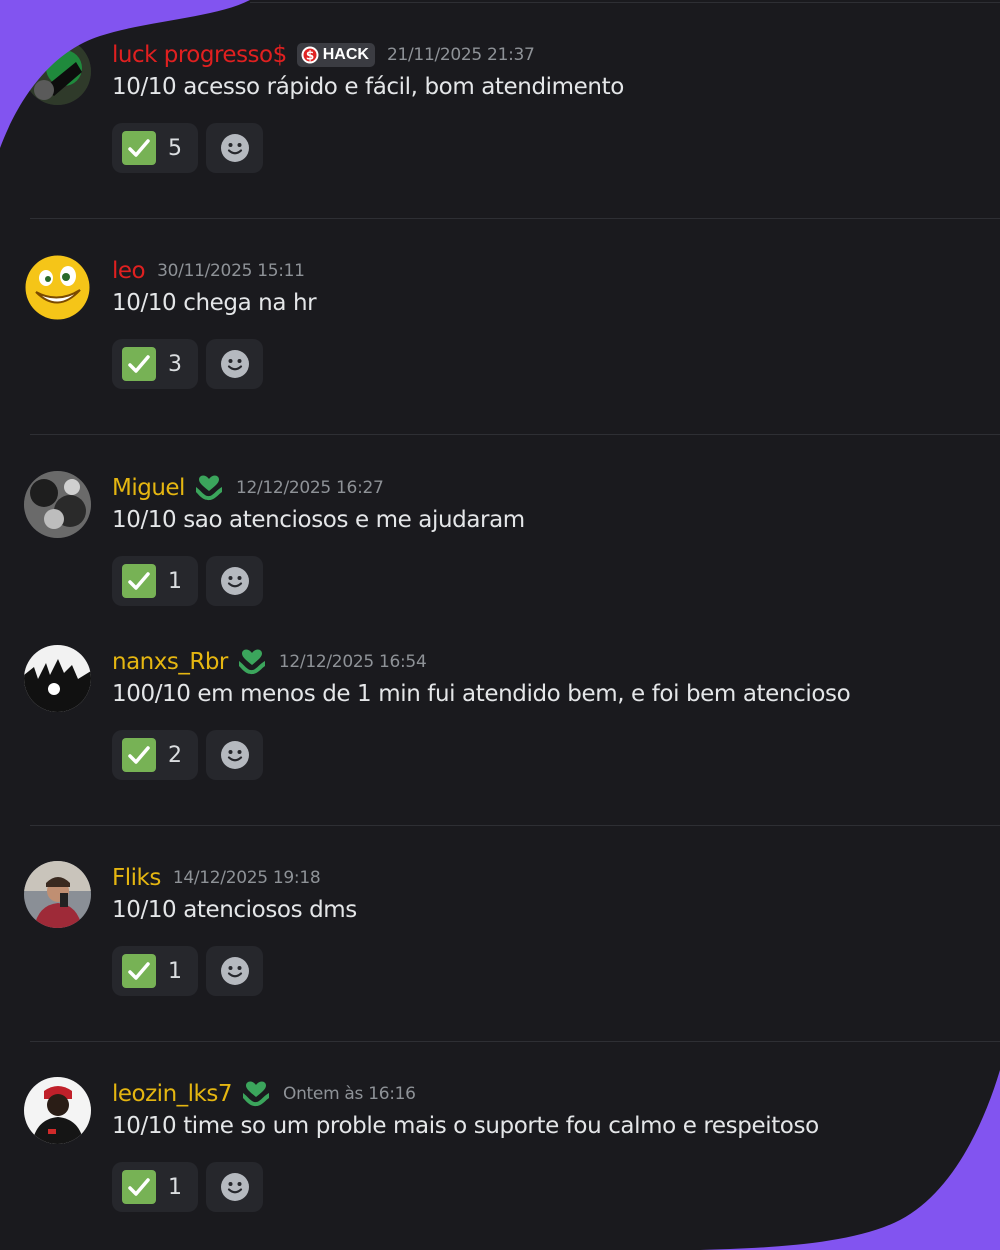 Image resolution: width=1000 pixels, height=1250 pixels. I want to click on top-divider, so click(625, 2).